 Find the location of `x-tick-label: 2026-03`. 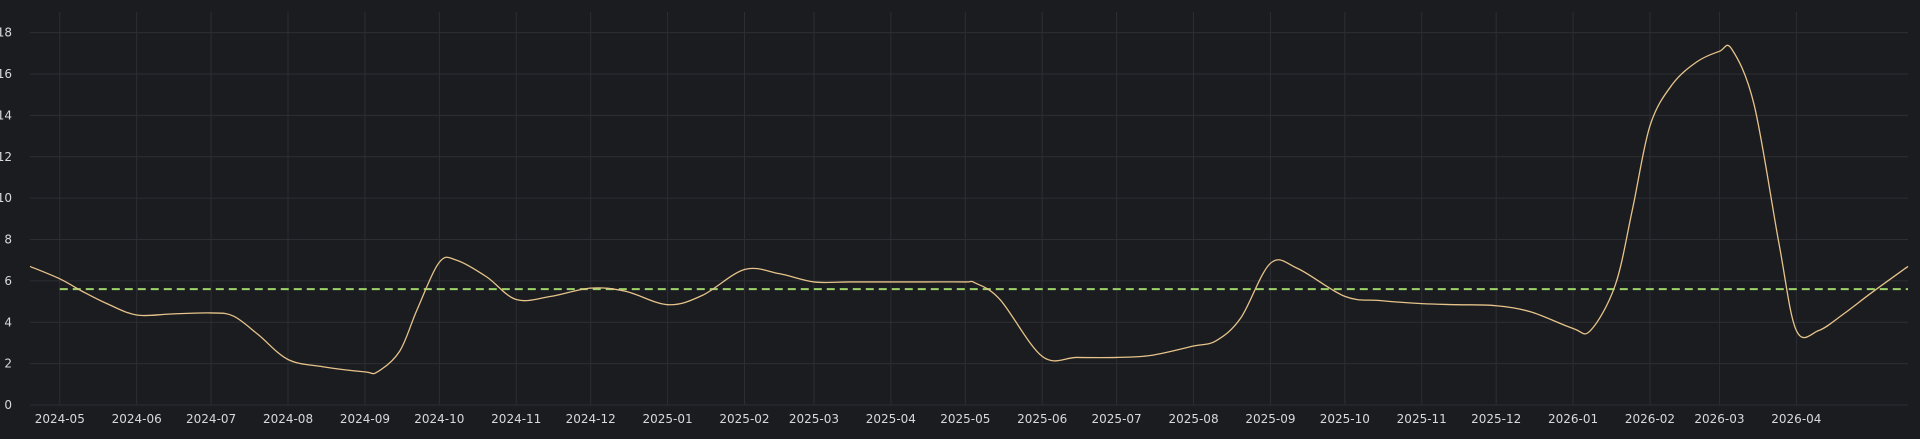

x-tick-label: 2026-03 is located at coordinates (1719, 419).